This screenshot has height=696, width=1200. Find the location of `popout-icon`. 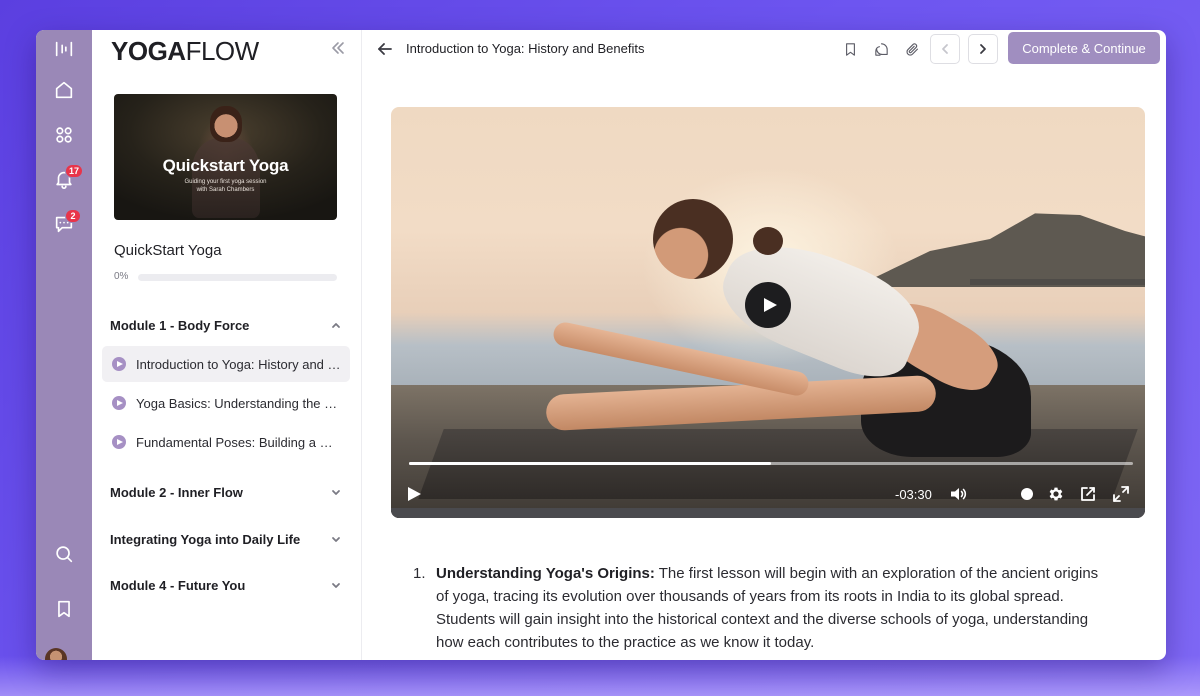

popout-icon is located at coordinates (1088, 494).